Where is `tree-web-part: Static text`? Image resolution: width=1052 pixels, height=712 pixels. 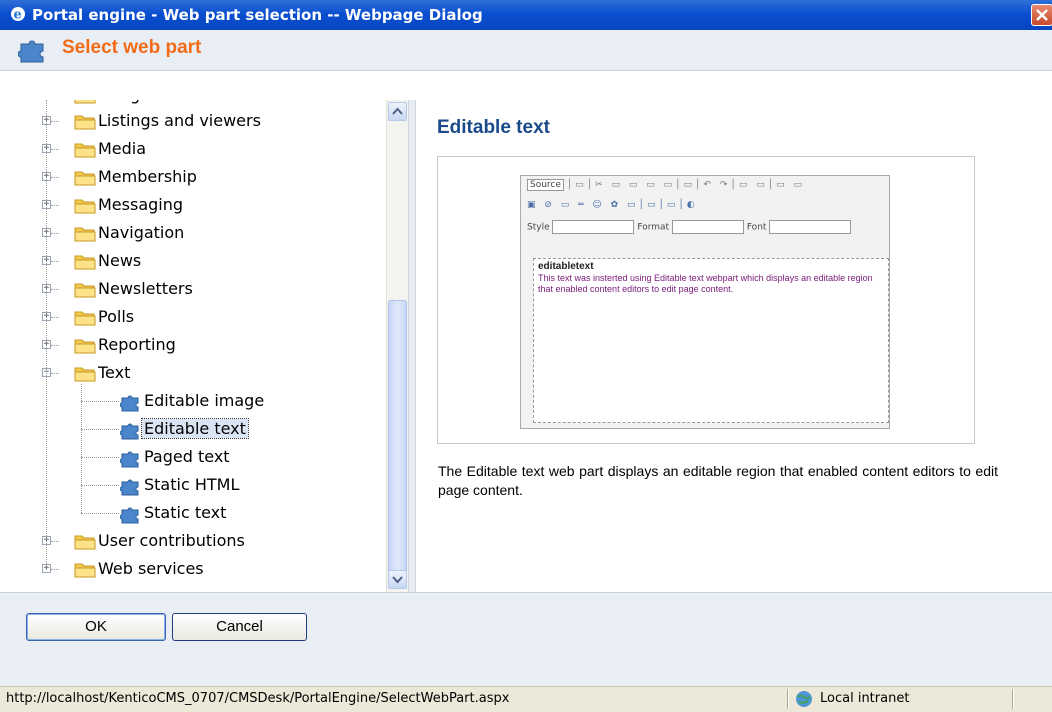 tree-web-part: Static text is located at coordinates (214, 513).